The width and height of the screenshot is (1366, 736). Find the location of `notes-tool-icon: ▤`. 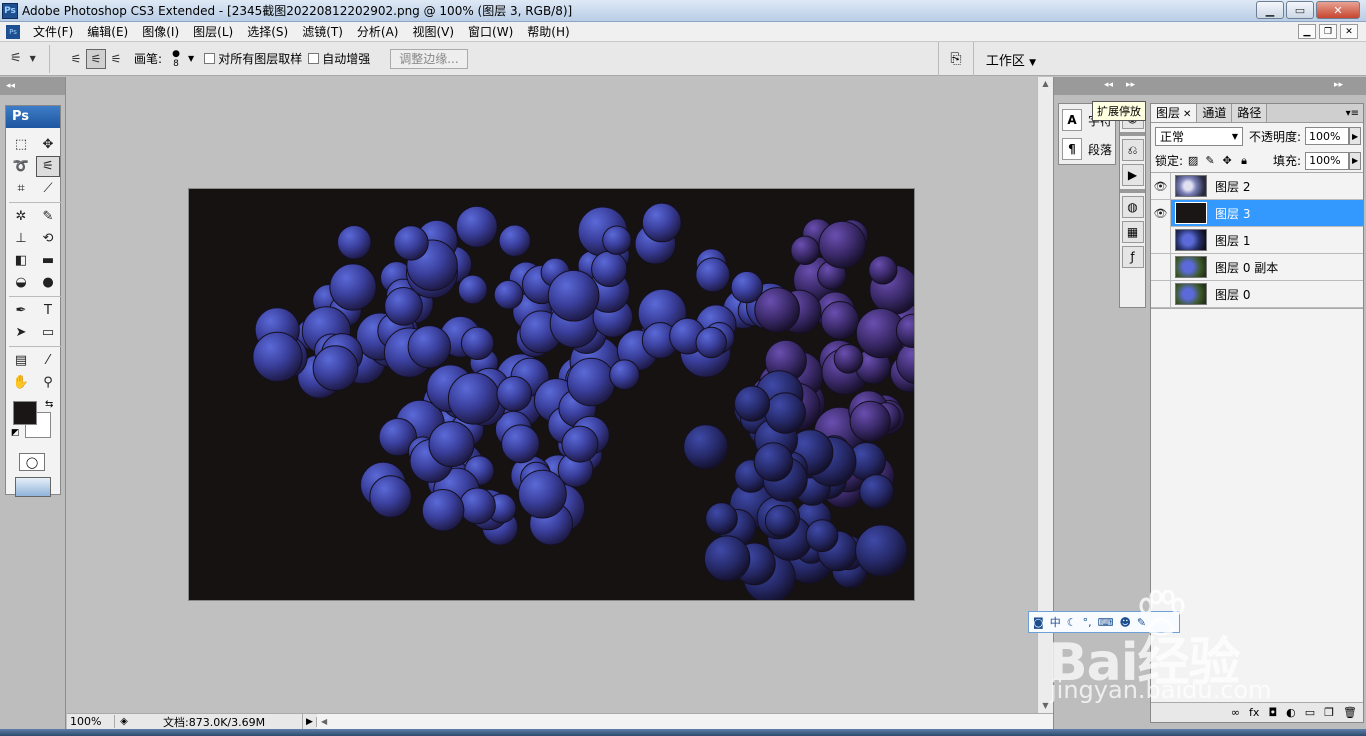

notes-tool-icon: ▤ is located at coordinates (21, 360).